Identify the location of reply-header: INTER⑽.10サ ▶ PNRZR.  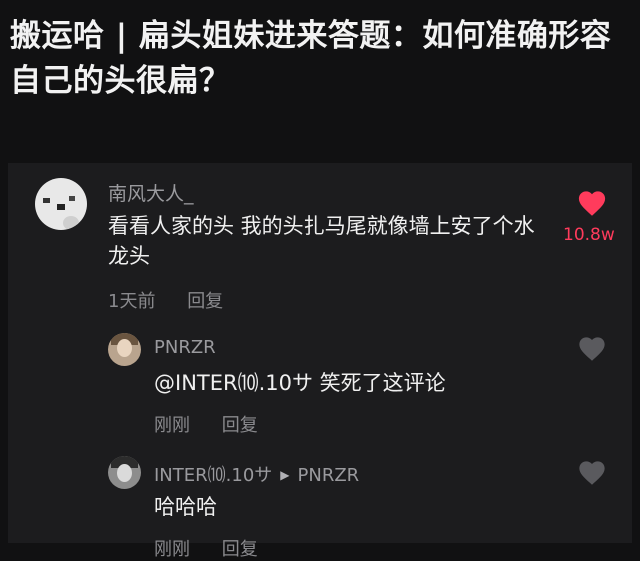
(256, 474).